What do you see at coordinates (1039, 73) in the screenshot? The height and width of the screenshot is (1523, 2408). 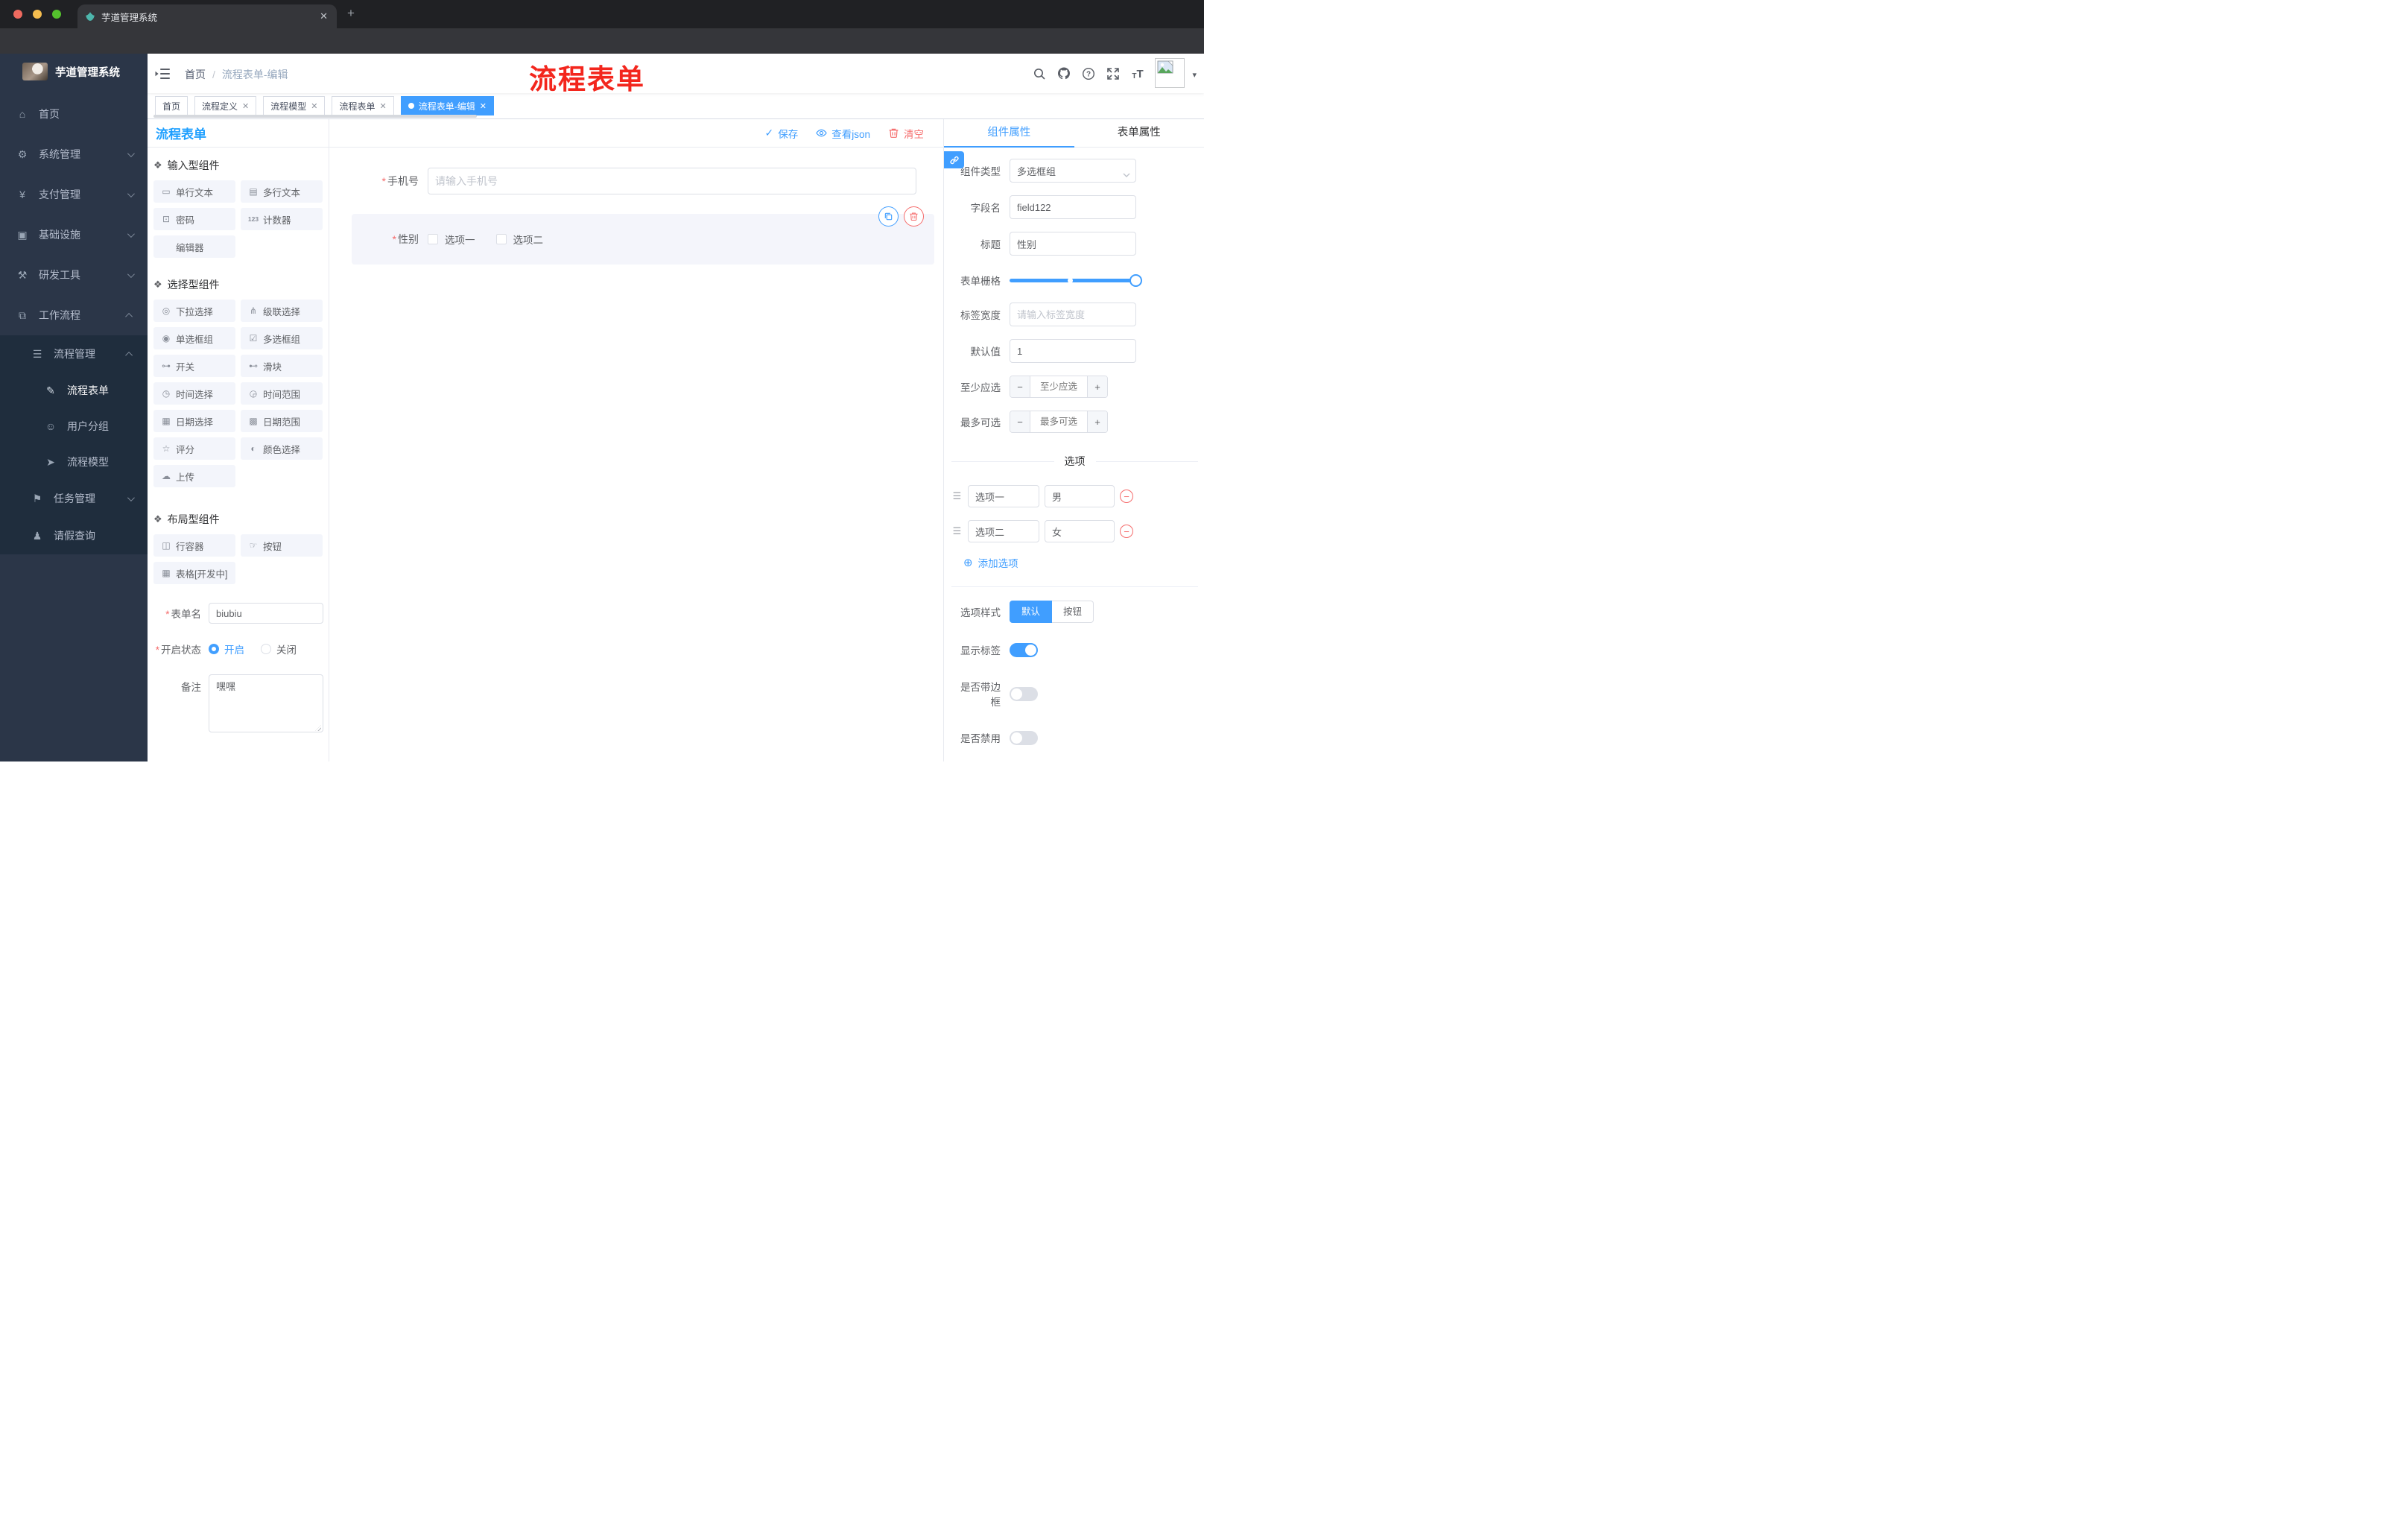 I see `search-icon` at bounding box center [1039, 73].